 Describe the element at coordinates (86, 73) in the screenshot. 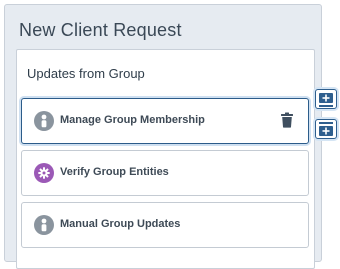

I see `group-title: Updates from Group` at that location.